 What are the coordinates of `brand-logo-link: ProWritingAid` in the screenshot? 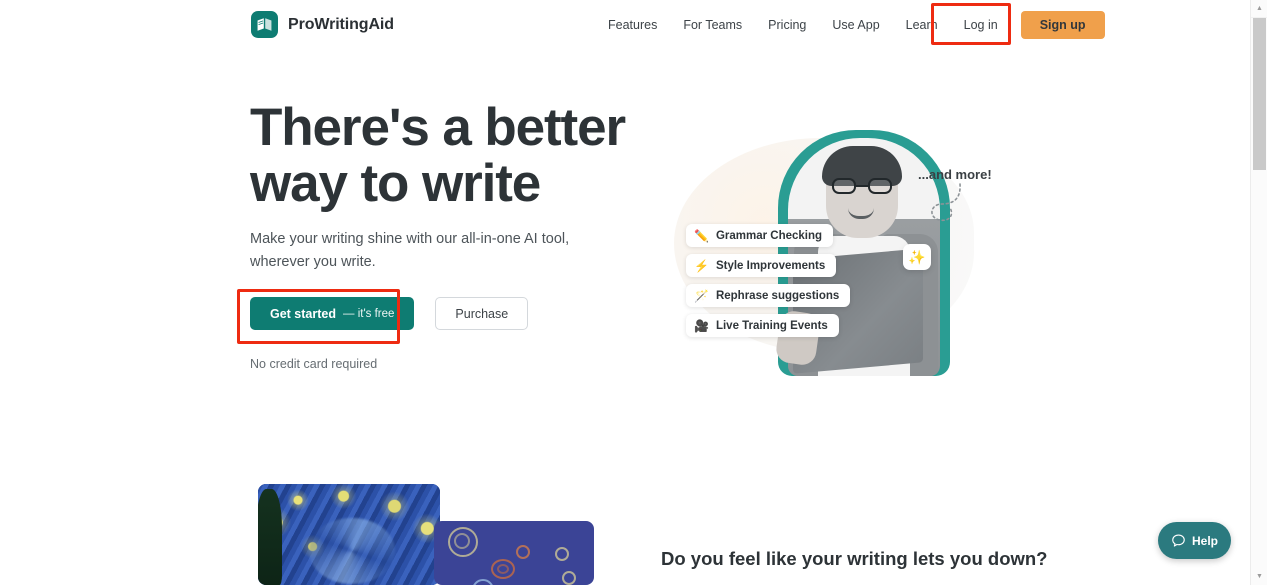 It's located at (322, 24).